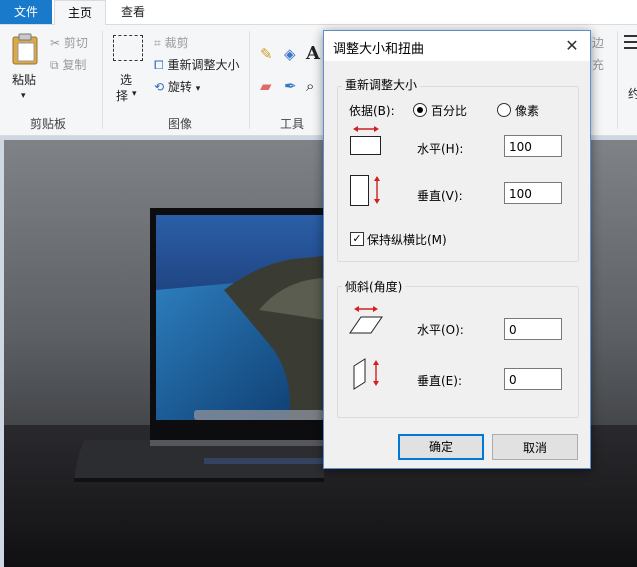 This screenshot has height=567, width=637. Describe the element at coordinates (535, 447) in the screenshot. I see `cancel-button: 取消` at that location.